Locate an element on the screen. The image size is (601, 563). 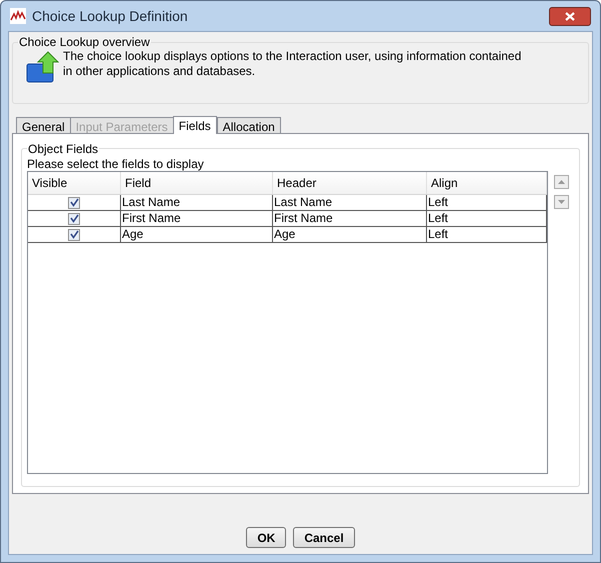
cancel-button: Cancel is located at coordinates (324, 537).